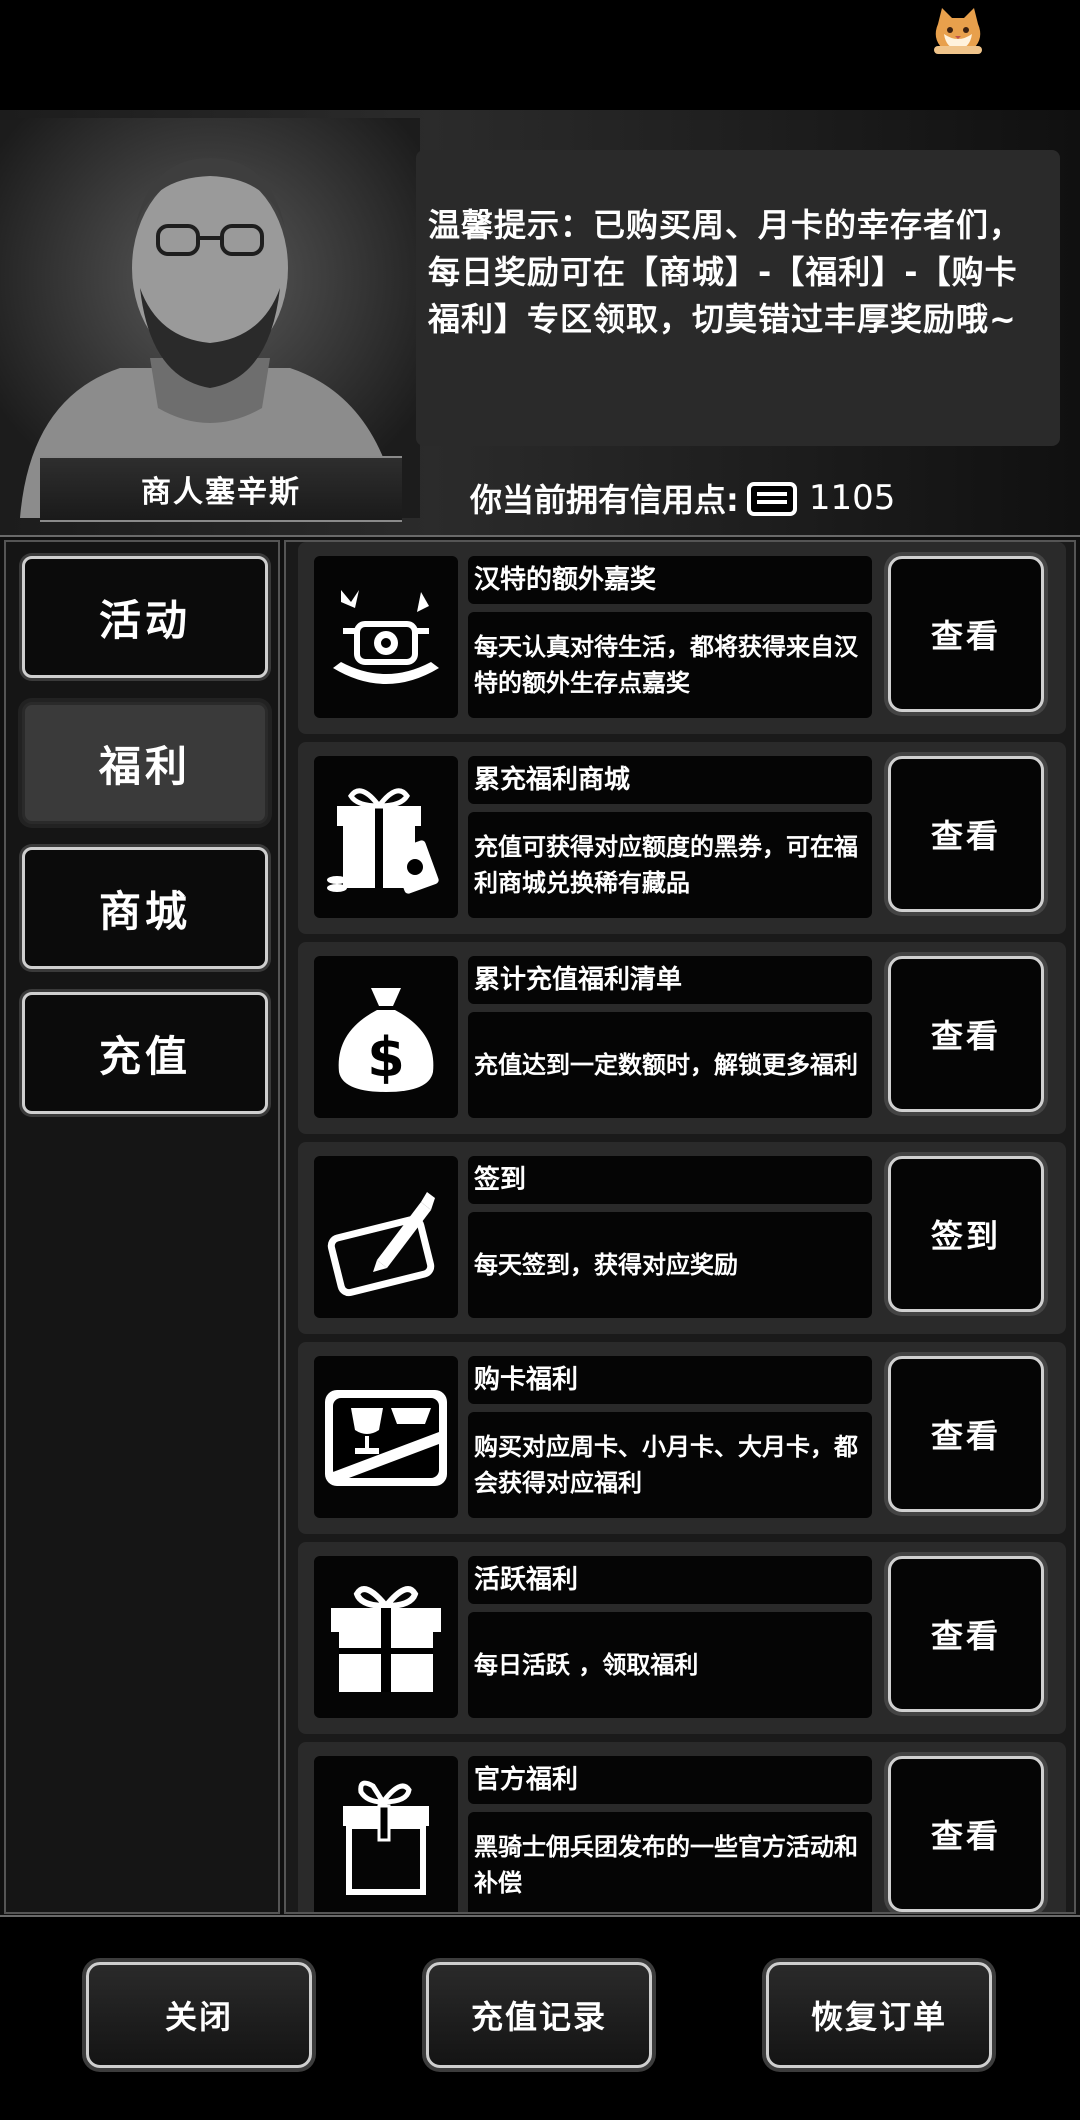 The image size is (1080, 2120). I want to click on list-item: 汉特的额外嘉奖 每天认真对待生活，都将获得来自汉特的额外生存点嘉奖 查看, so click(682, 638).